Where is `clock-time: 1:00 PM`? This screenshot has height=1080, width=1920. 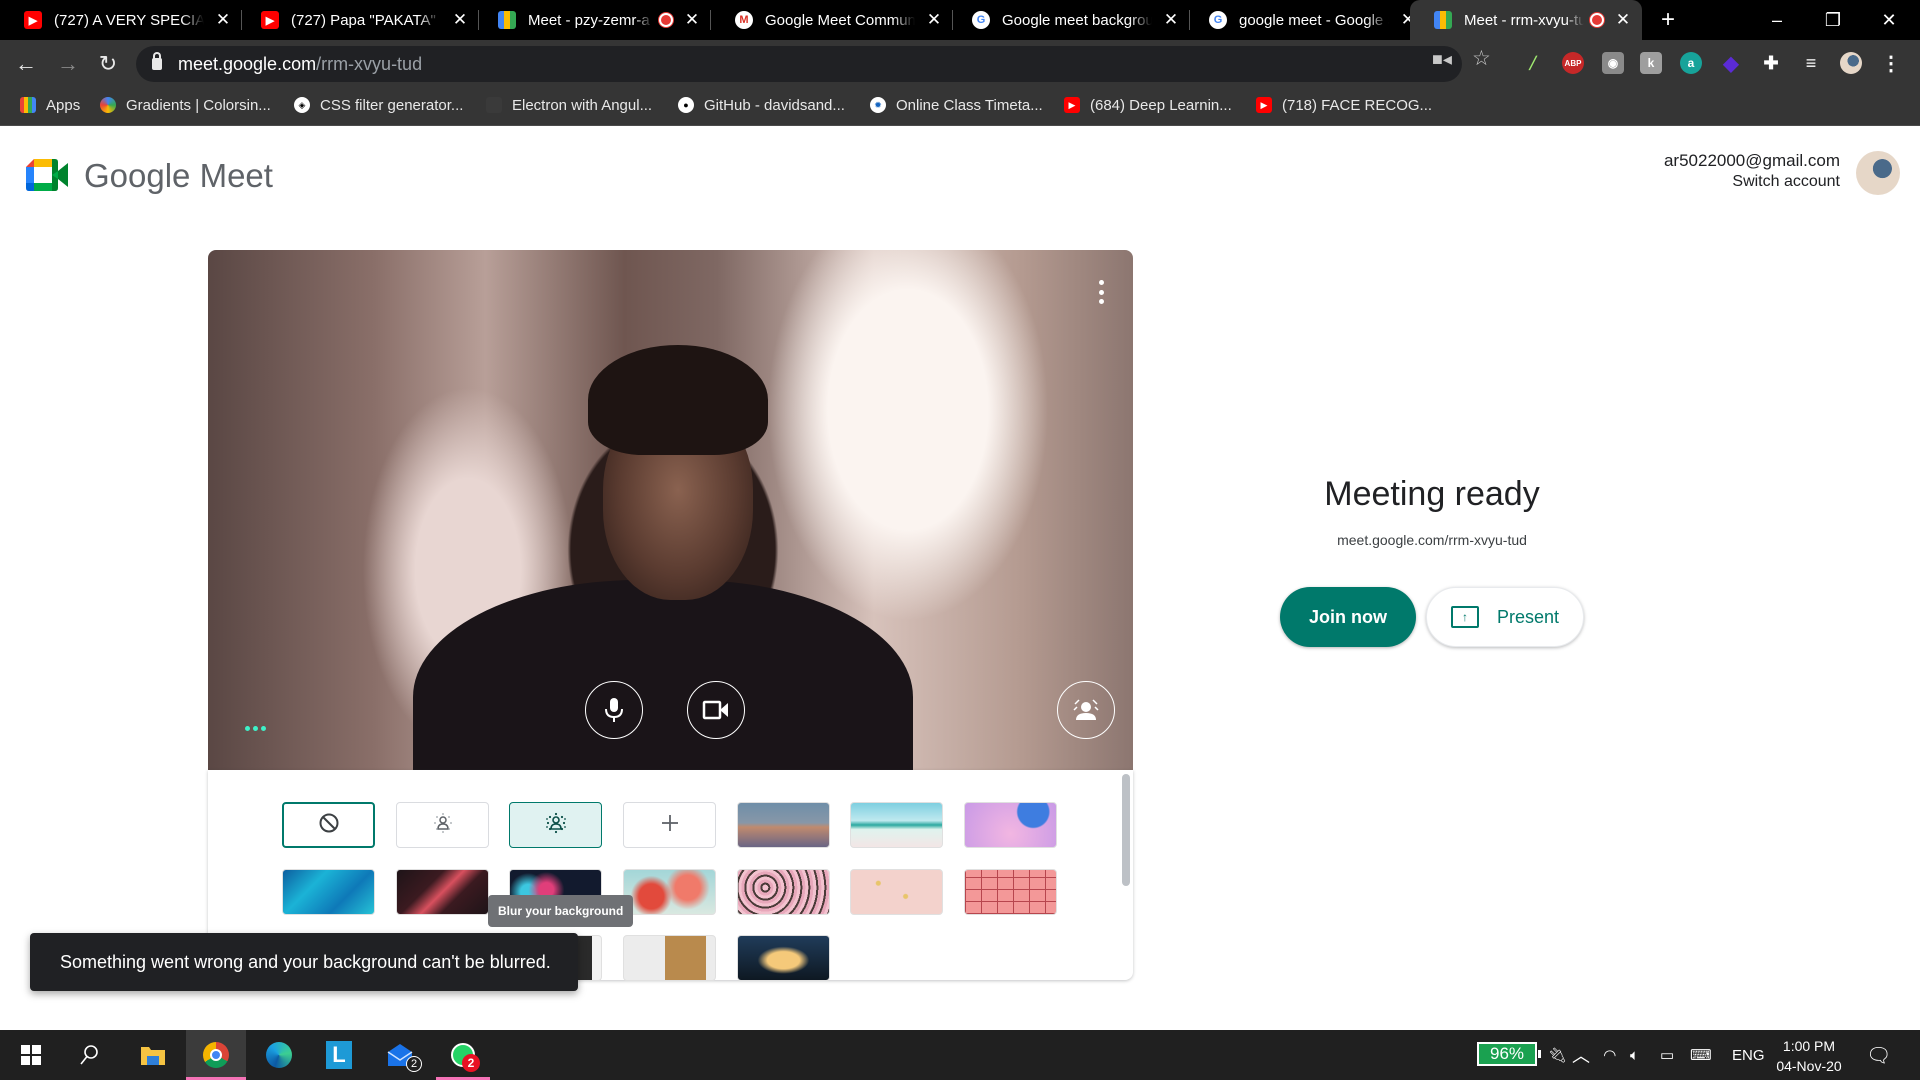 clock-time: 1:00 PM is located at coordinates (1809, 1046).